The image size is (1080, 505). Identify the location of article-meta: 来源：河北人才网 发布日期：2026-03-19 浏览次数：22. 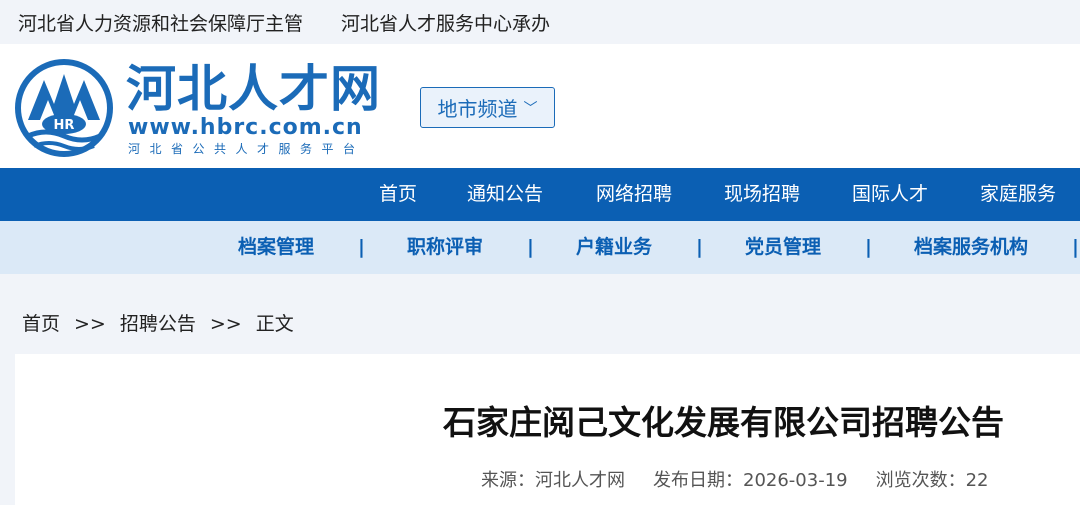
(735, 481).